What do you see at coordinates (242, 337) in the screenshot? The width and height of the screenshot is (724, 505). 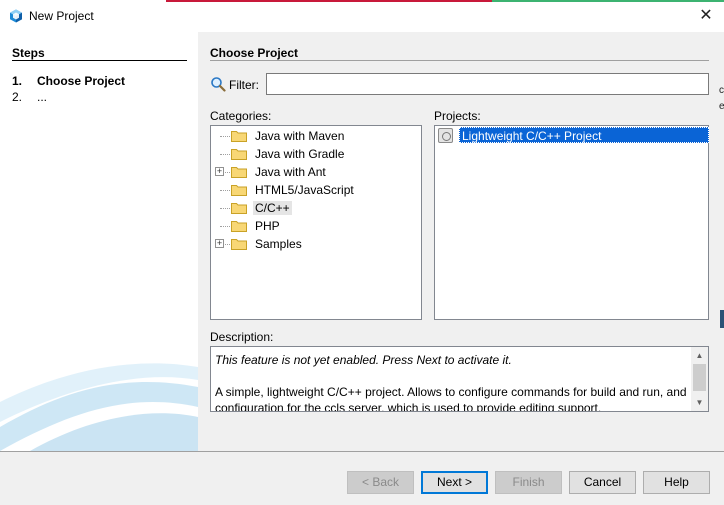 I see `description-label: Description:` at bounding box center [242, 337].